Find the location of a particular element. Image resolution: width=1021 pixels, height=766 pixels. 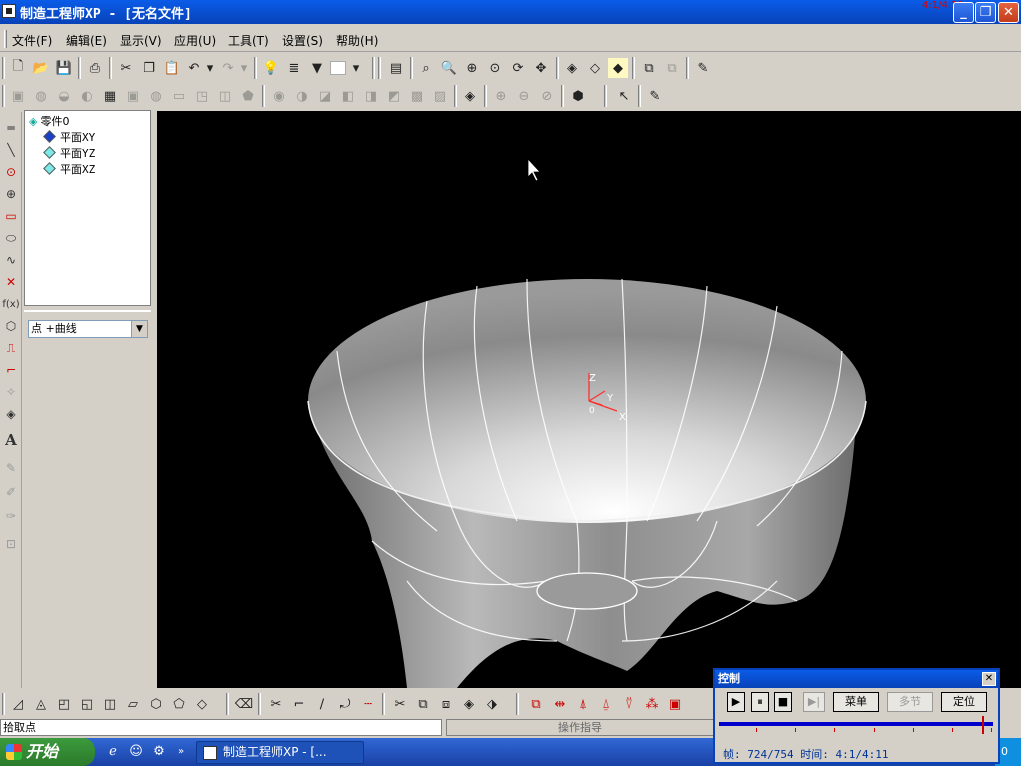

select-arrow-icon: ↖ is located at coordinates (624, 96).